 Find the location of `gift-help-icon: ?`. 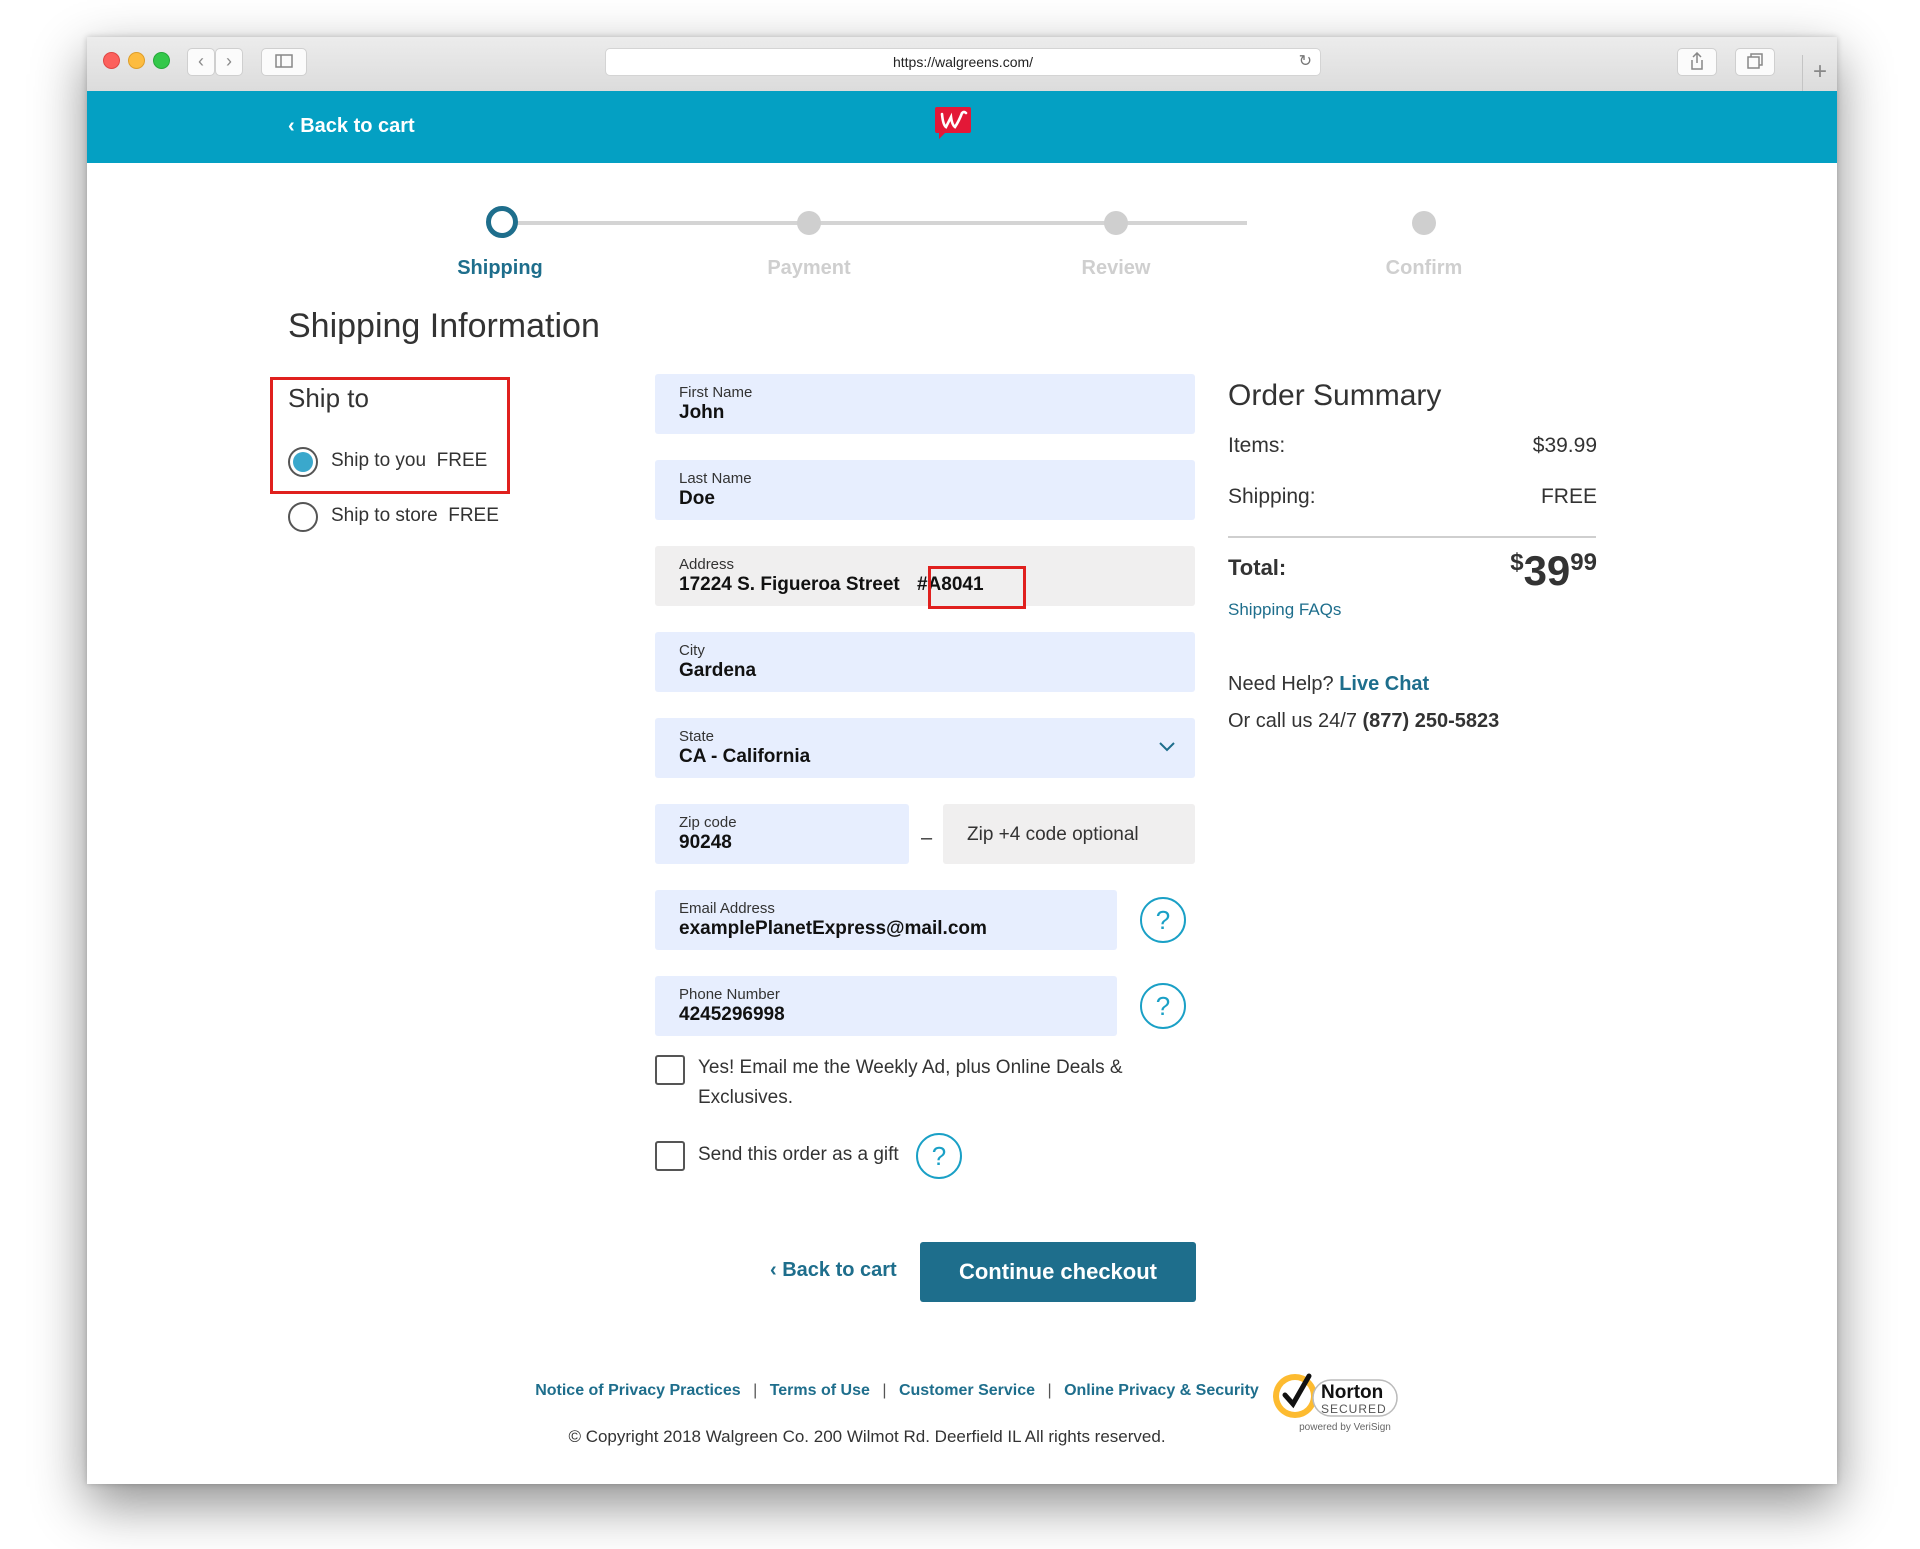

gift-help-icon: ? is located at coordinates (939, 1156).